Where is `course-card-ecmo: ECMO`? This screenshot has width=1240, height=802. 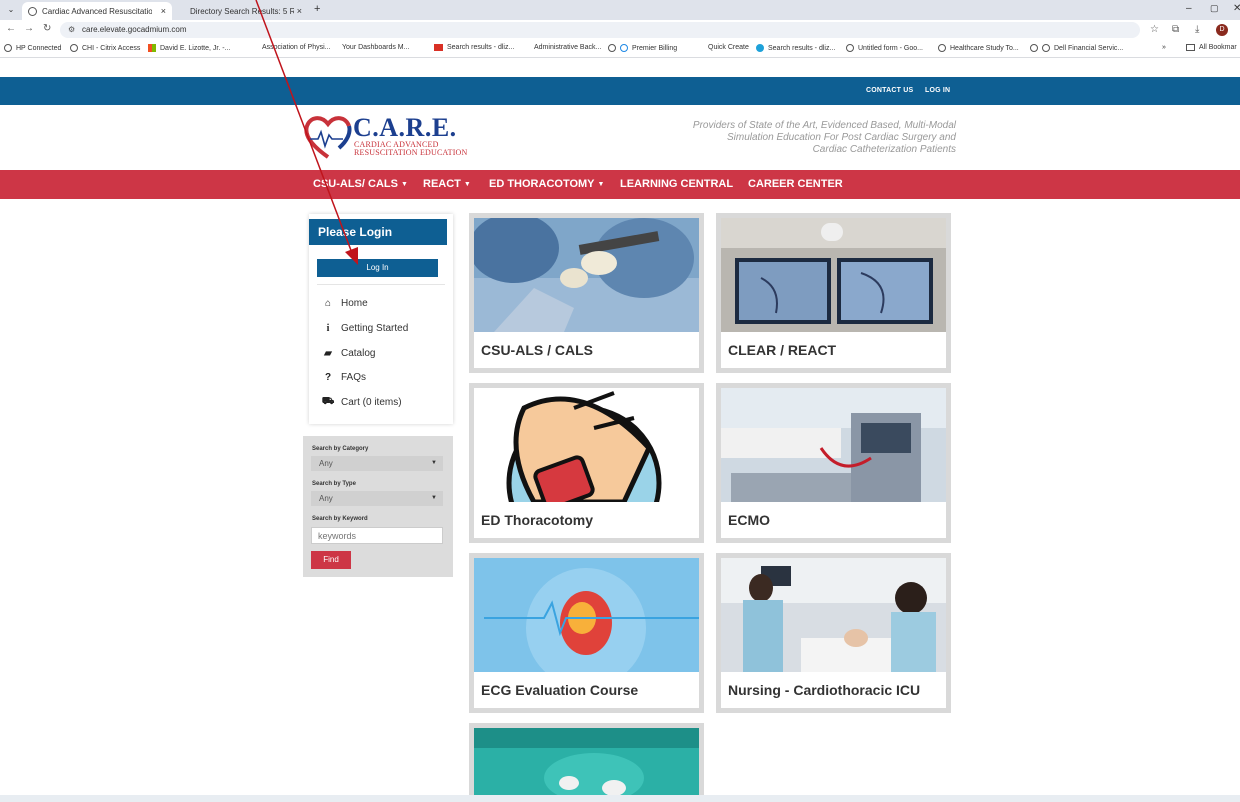 course-card-ecmo: ECMO is located at coordinates (833, 463).